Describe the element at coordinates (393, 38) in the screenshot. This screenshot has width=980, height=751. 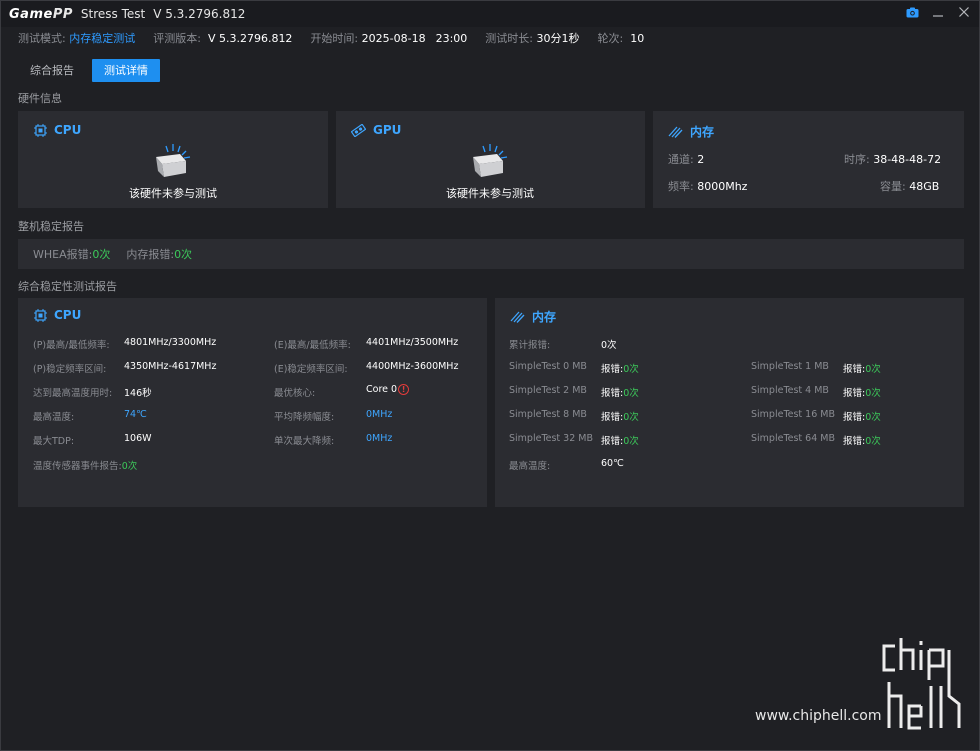
I see `start-date: 2025-08-18` at that location.